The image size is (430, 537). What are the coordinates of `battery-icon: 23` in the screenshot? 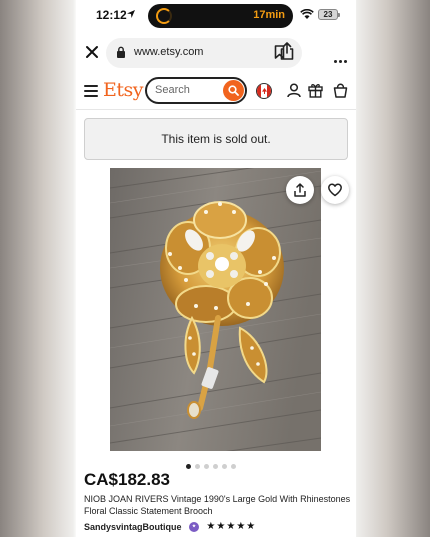 It's located at (329, 14).